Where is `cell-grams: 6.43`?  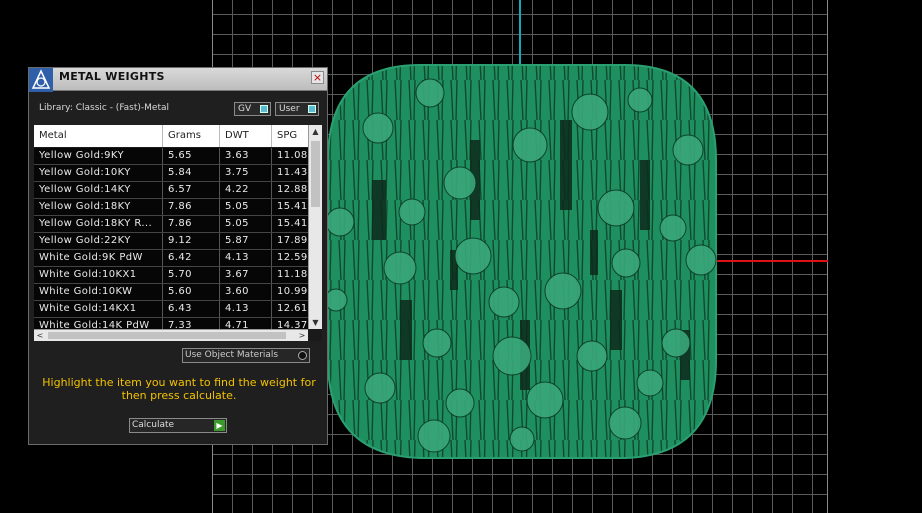
cell-grams: 6.43 is located at coordinates (191, 309).